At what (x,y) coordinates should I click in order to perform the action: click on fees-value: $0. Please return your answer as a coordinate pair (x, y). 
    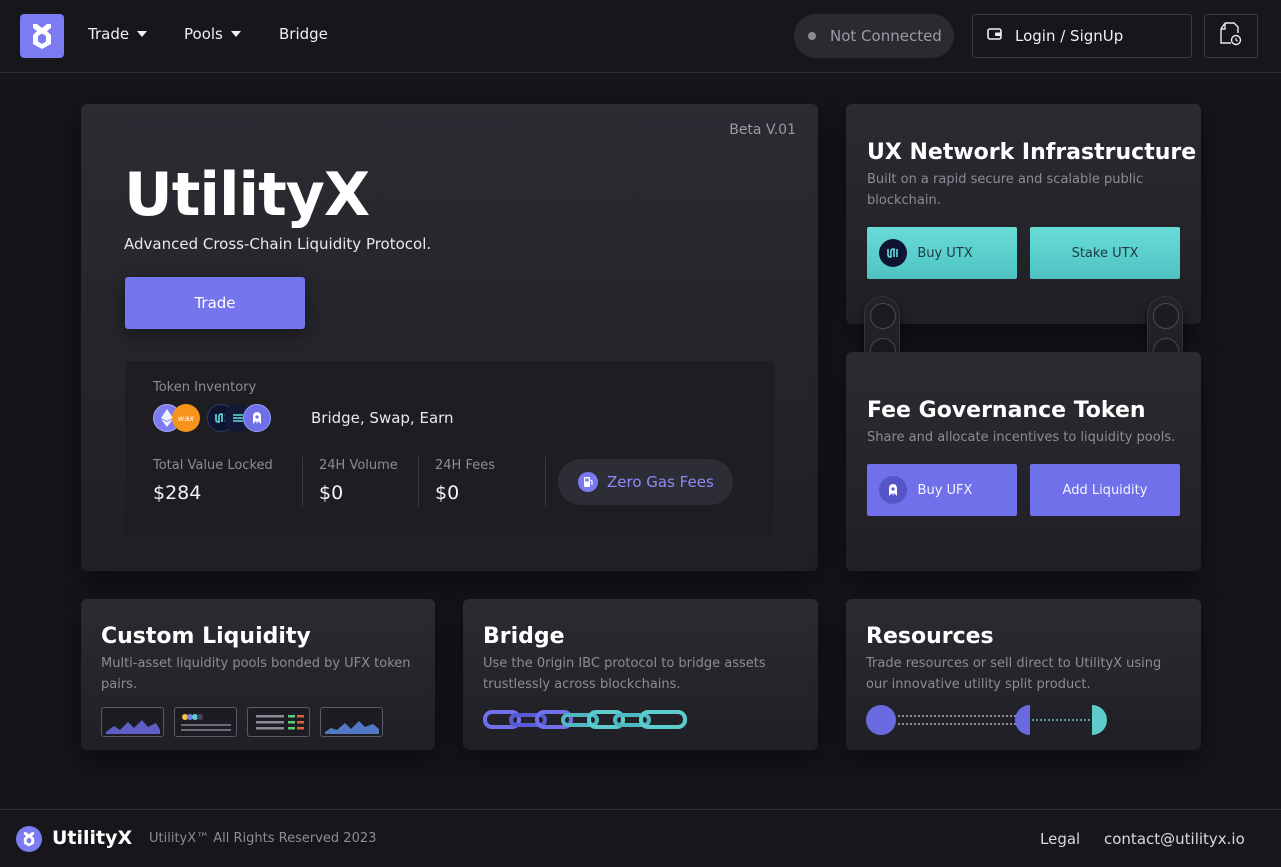
    Looking at the image, I should click on (447, 493).